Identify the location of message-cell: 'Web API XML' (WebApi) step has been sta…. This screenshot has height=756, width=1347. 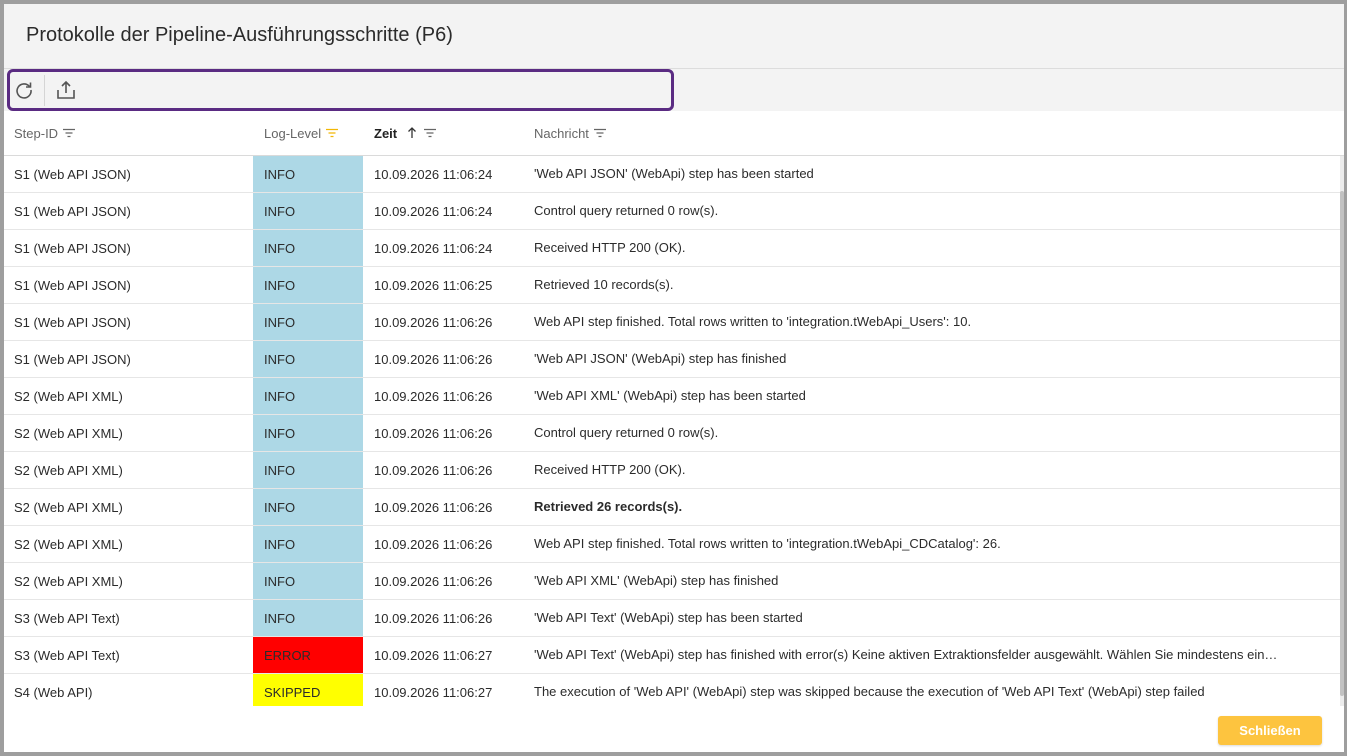
(670, 395).